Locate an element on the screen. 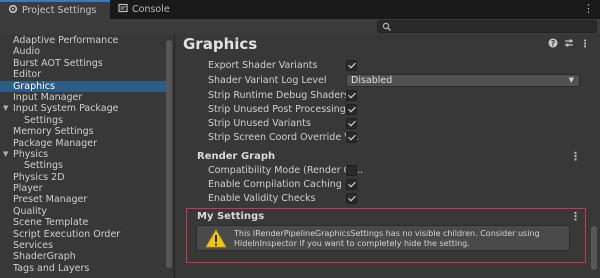 Image resolution: width=600 pixels, height=278 pixels. sidebar-item-physics-2d: Physics 2D is located at coordinates (83, 177).